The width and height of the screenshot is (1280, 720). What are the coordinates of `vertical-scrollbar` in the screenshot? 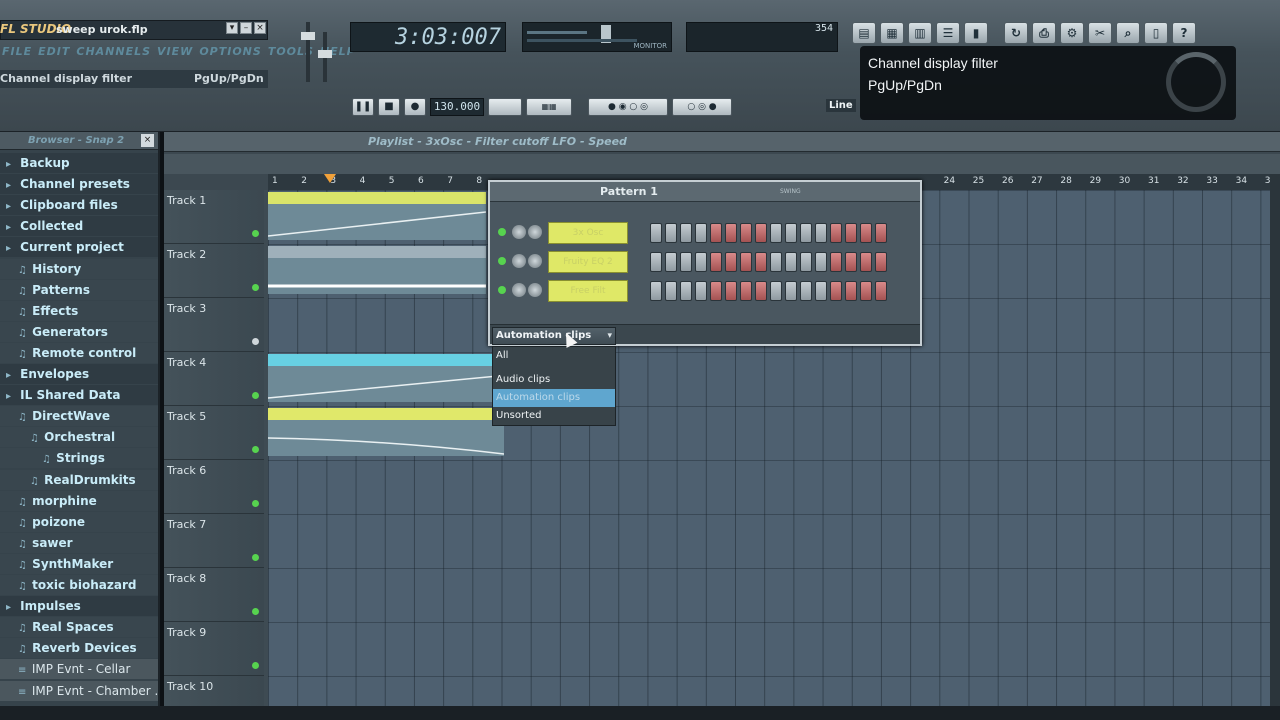 It's located at (1275, 447).